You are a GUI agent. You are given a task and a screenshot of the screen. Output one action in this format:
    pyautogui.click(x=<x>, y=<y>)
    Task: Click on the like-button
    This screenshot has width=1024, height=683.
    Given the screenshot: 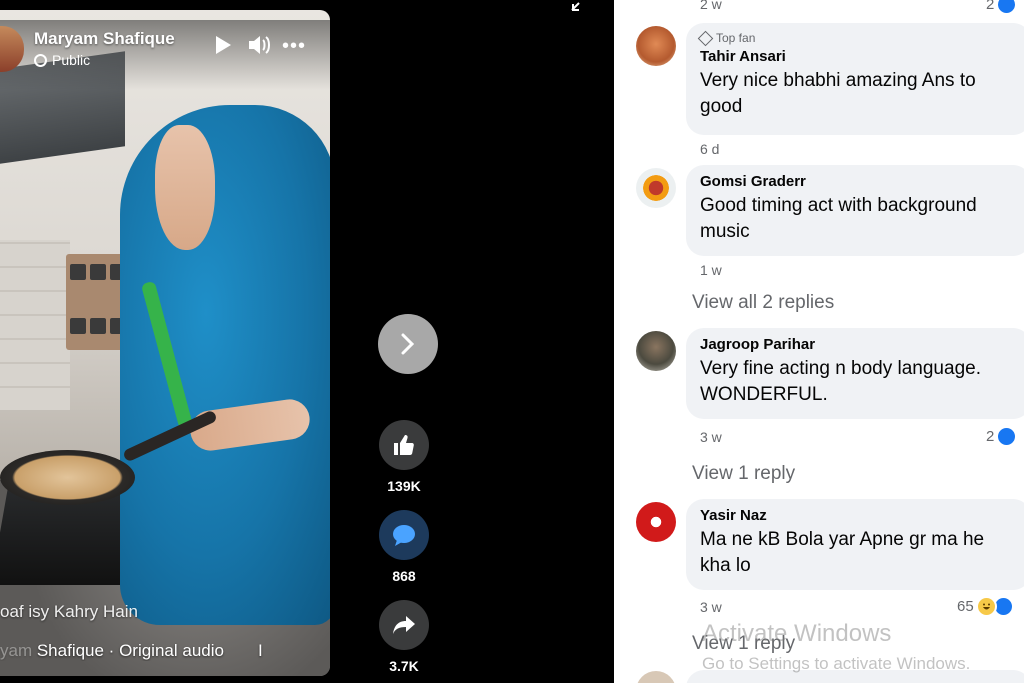 What is the action you would take?
    pyautogui.click(x=404, y=445)
    